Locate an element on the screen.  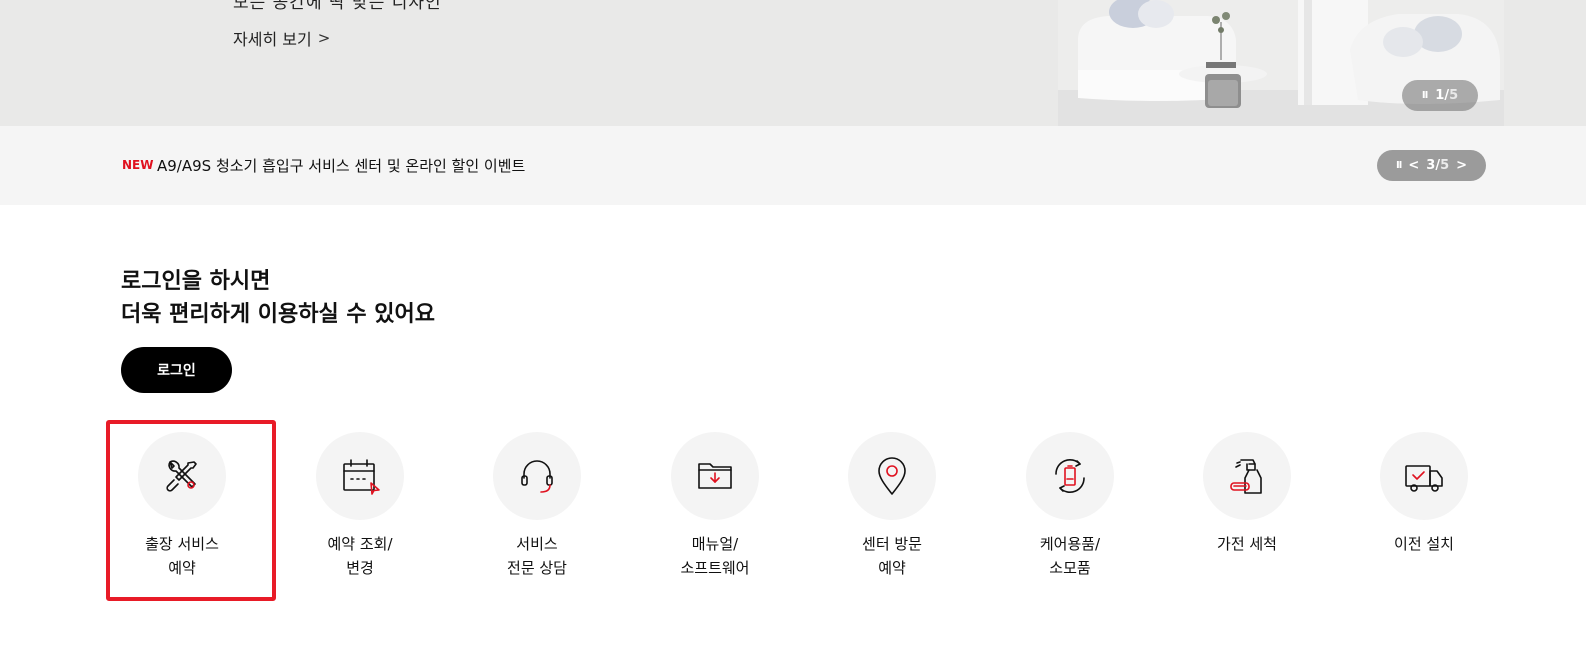
location-pin-icon is located at coordinates (892, 476).